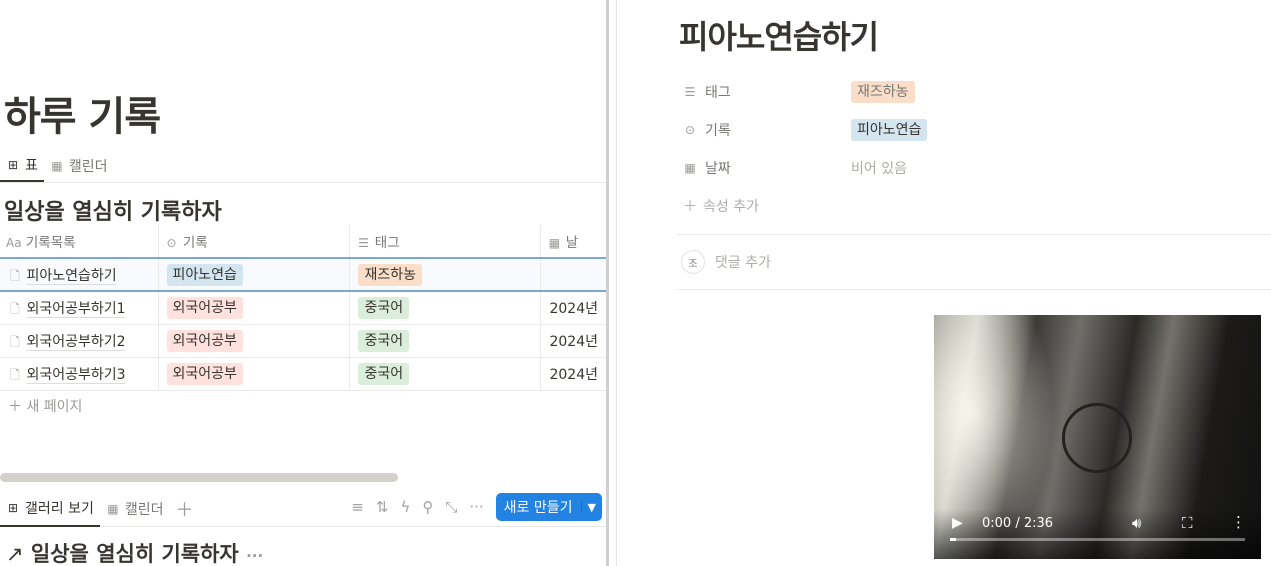  I want to click on play-icon: ▶, so click(957, 523).